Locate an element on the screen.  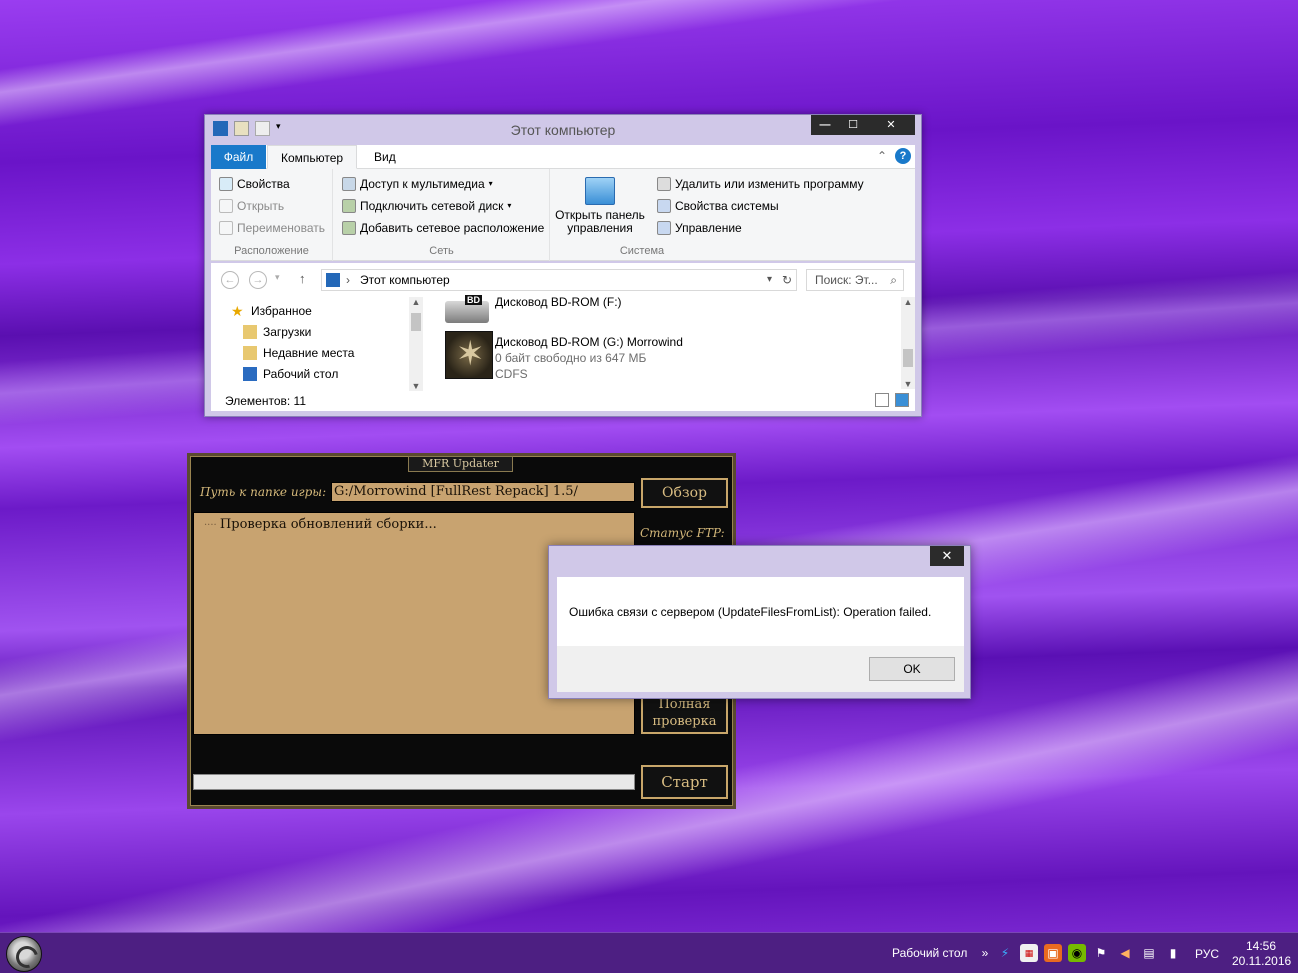
forward-button: → is located at coordinates (258, 280).